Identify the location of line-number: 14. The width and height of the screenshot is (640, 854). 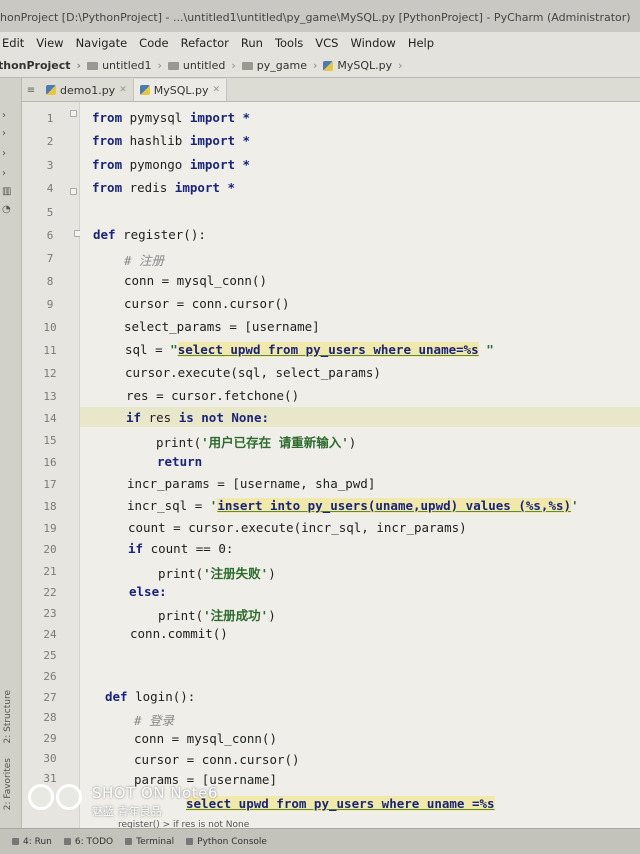
(50, 418).